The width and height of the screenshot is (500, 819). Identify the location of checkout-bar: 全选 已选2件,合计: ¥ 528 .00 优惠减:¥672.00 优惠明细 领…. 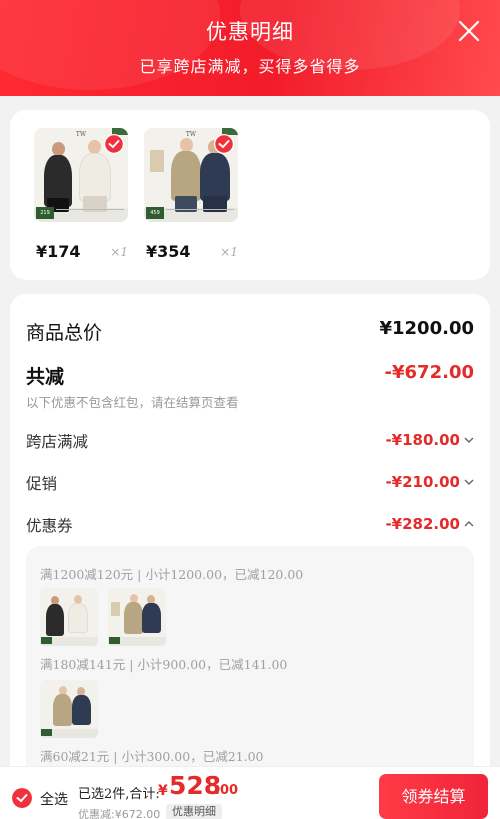
(250, 792).